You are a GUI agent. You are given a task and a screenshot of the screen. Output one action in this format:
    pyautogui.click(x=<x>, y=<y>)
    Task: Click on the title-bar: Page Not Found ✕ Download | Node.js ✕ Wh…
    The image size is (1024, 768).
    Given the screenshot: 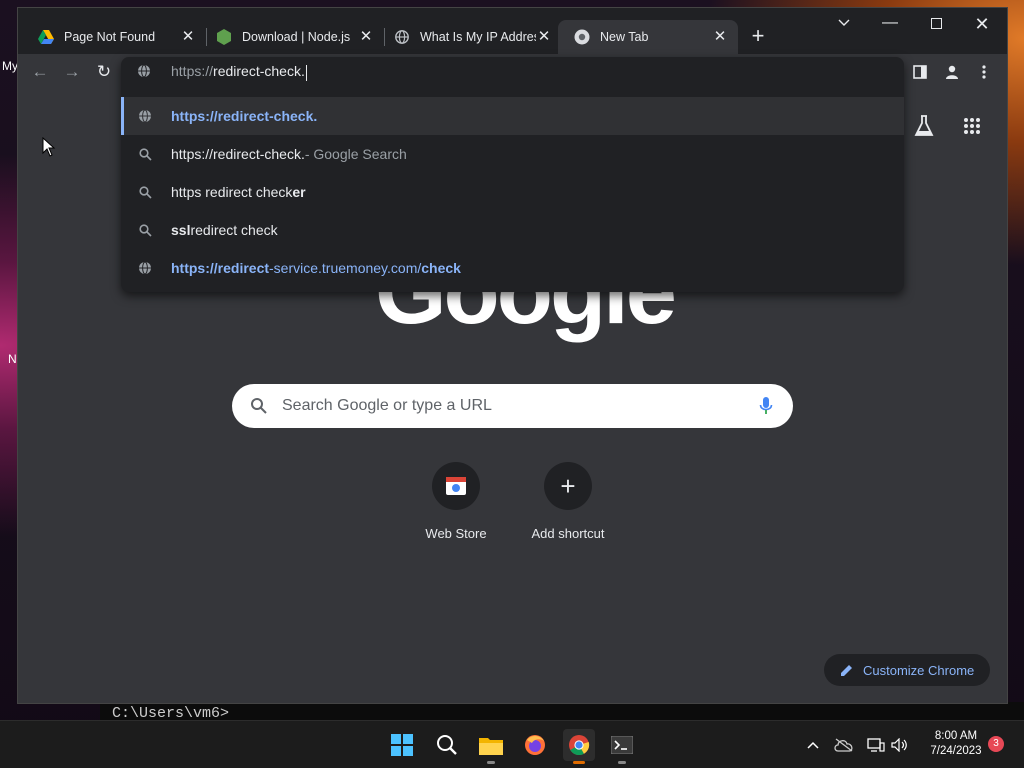 What is the action you would take?
    pyautogui.click(x=512, y=31)
    